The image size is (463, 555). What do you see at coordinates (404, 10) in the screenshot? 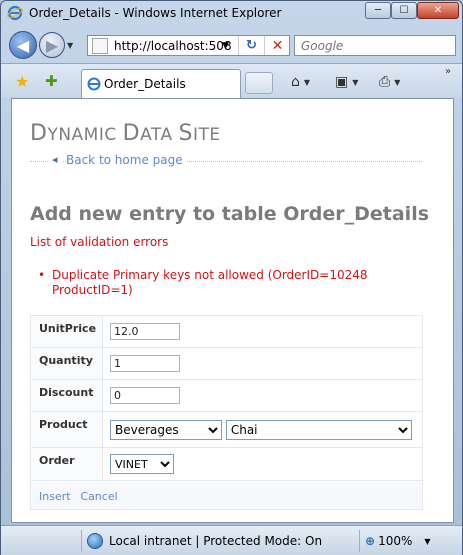
I see `maximize-button: ☐` at bounding box center [404, 10].